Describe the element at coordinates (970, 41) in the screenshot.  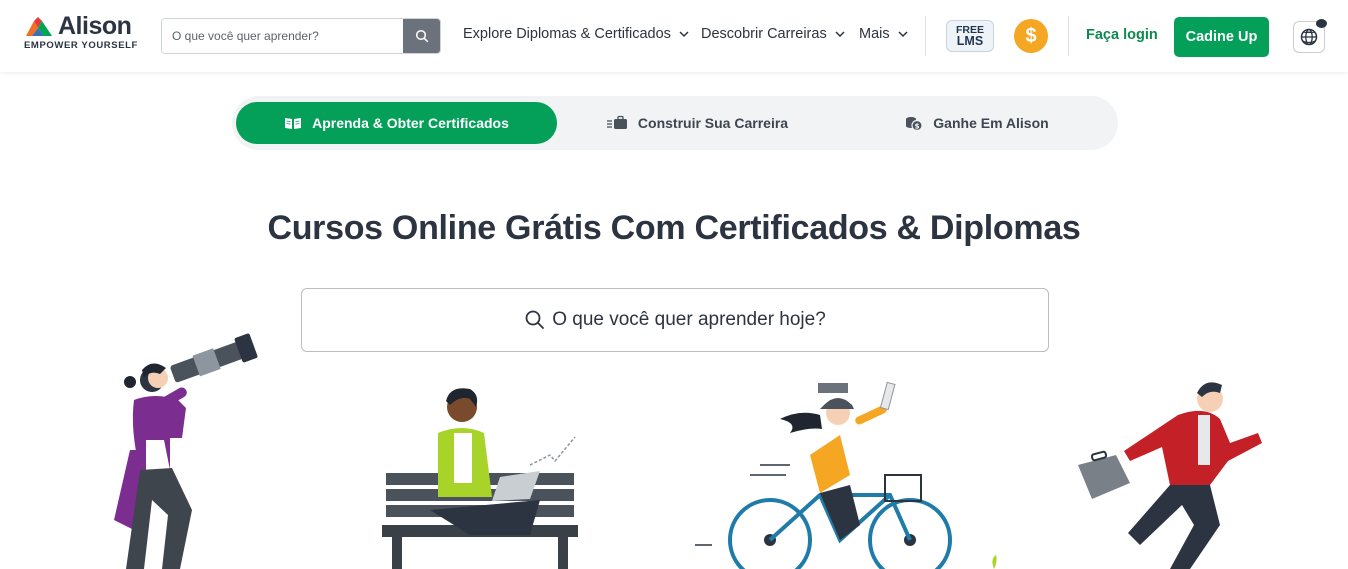
I see `free-lms-bottom: LMS` at that location.